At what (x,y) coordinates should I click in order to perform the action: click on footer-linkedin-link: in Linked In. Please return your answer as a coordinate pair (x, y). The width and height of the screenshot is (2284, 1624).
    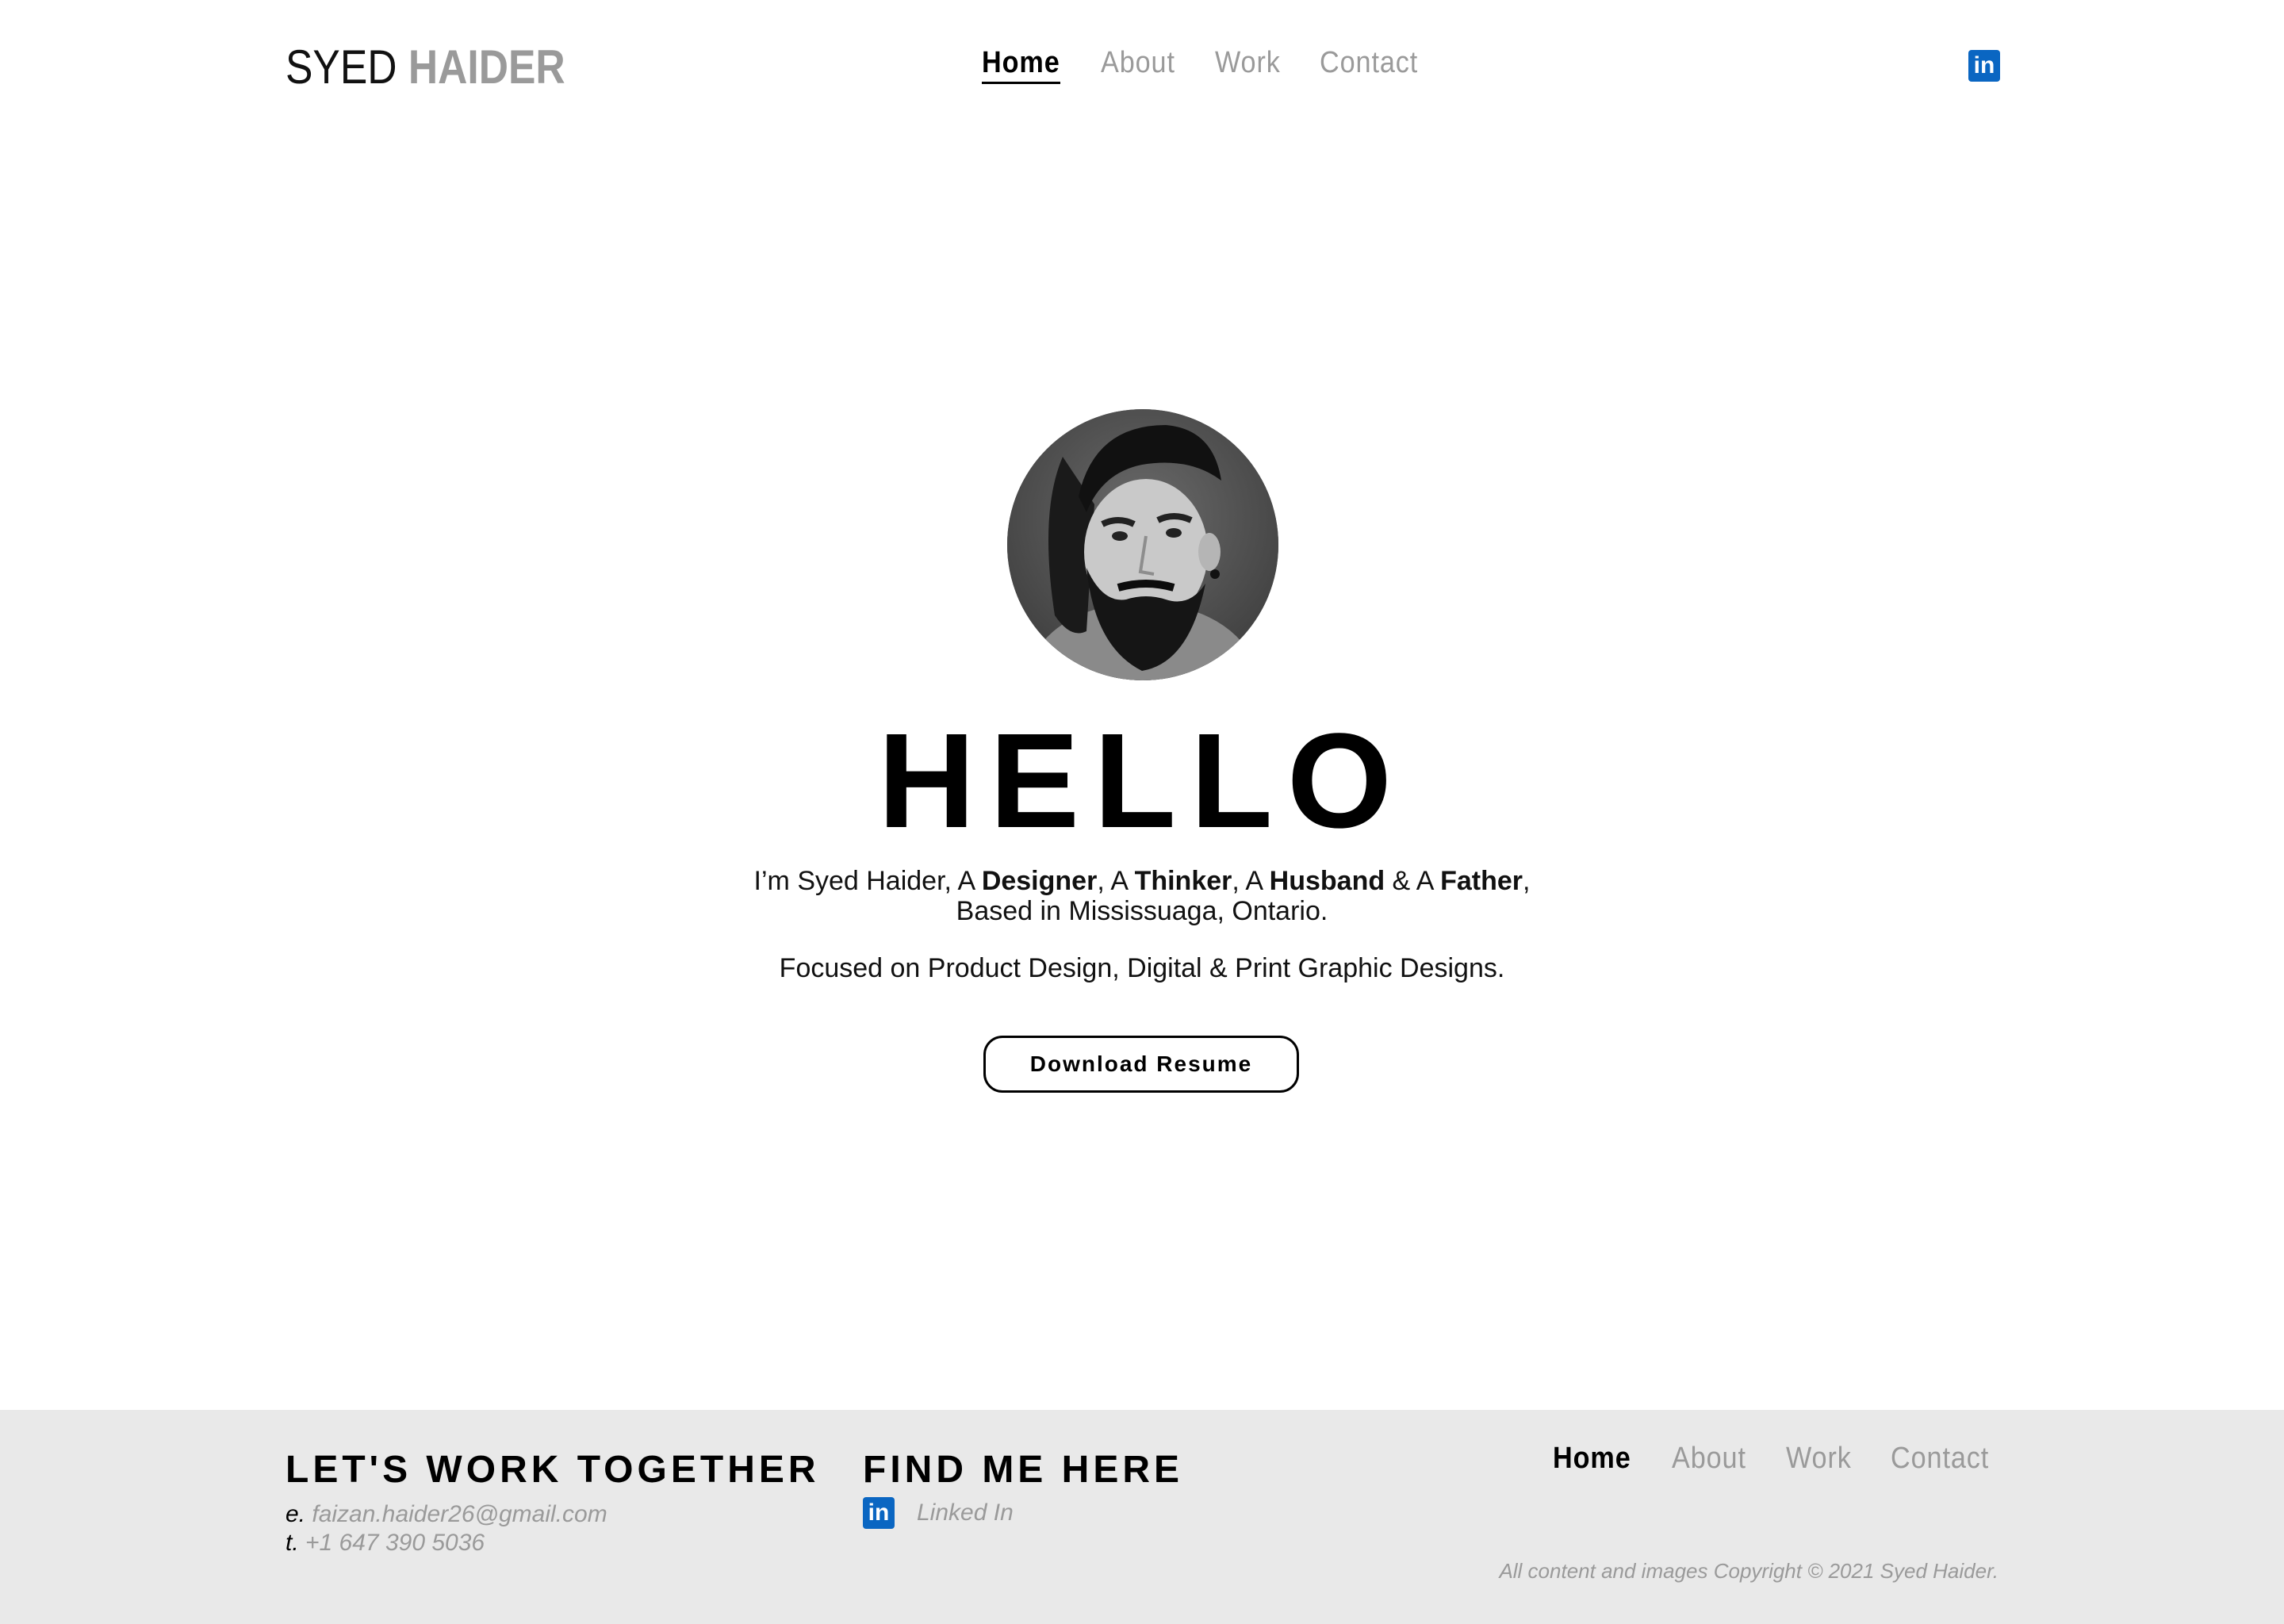
    Looking at the image, I should click on (938, 1513).